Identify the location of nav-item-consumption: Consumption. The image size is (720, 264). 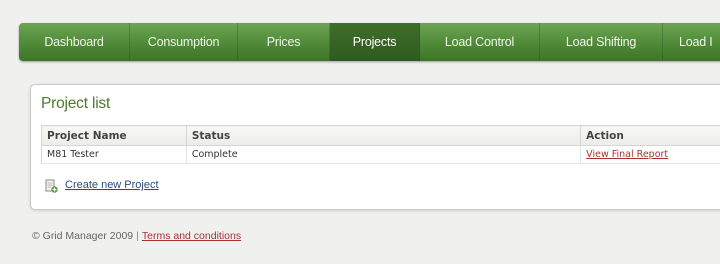
(184, 42).